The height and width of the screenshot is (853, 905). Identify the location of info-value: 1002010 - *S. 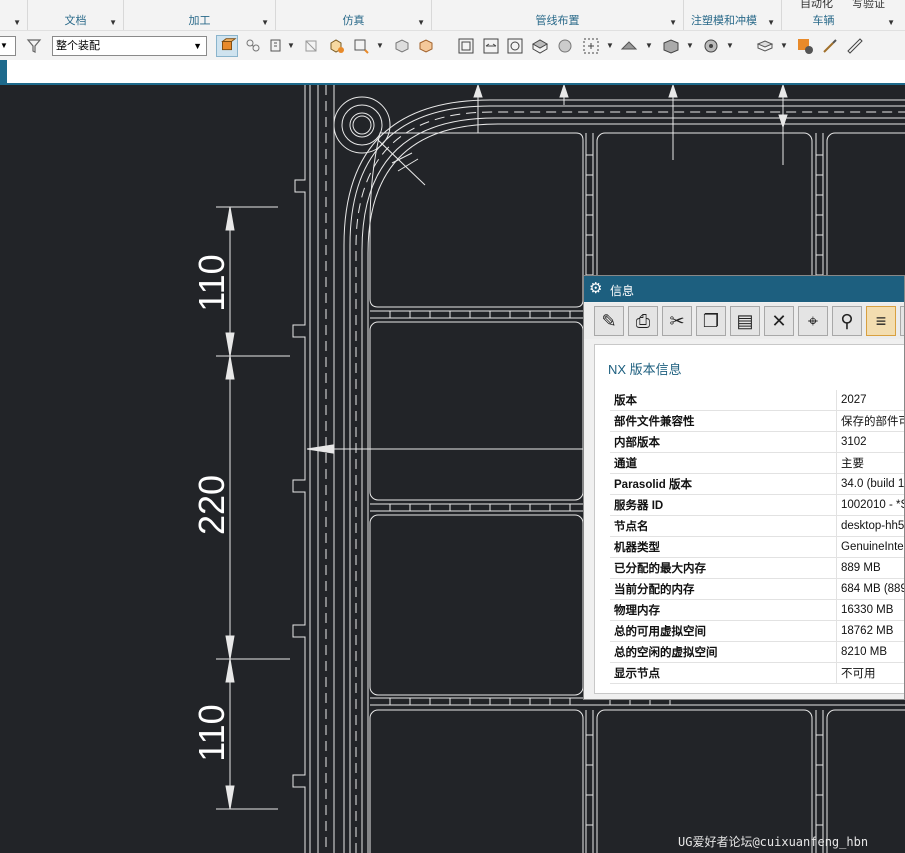
(870, 505).